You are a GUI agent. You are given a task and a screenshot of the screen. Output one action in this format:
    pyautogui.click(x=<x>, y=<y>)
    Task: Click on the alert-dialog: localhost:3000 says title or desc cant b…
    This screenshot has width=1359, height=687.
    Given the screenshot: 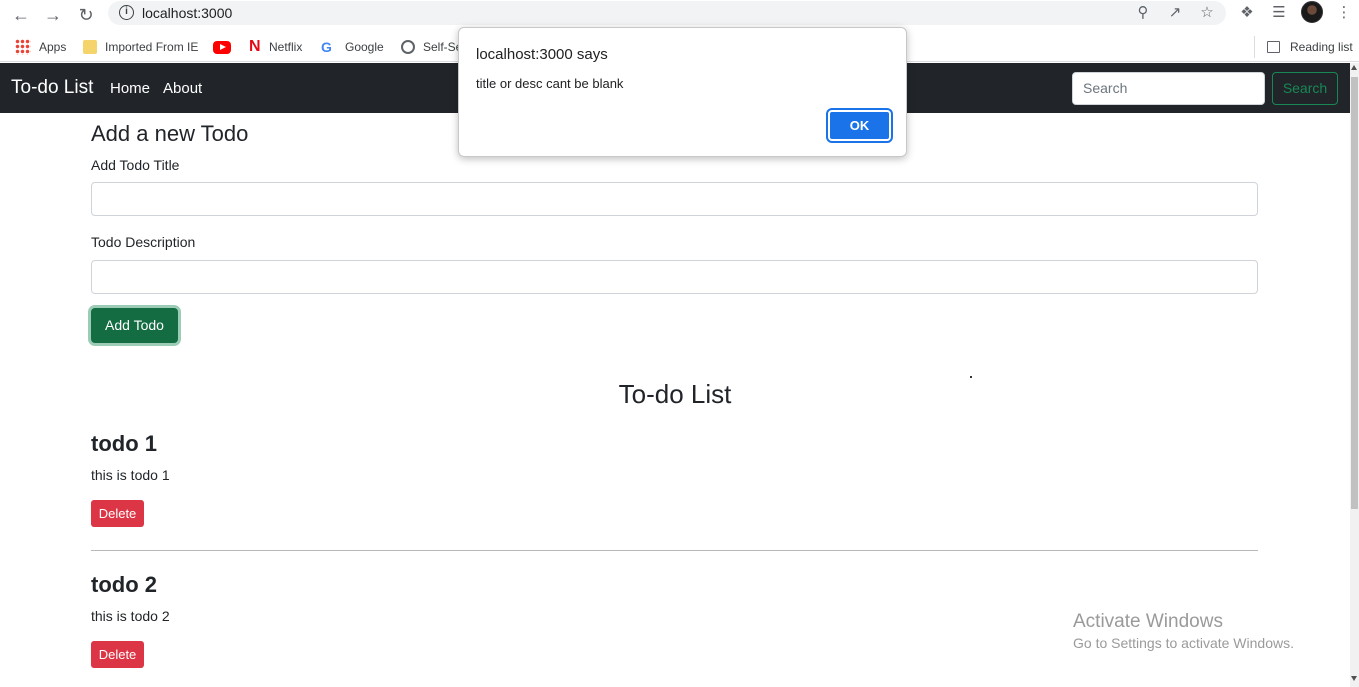 What is the action you would take?
    pyautogui.click(x=682, y=92)
    